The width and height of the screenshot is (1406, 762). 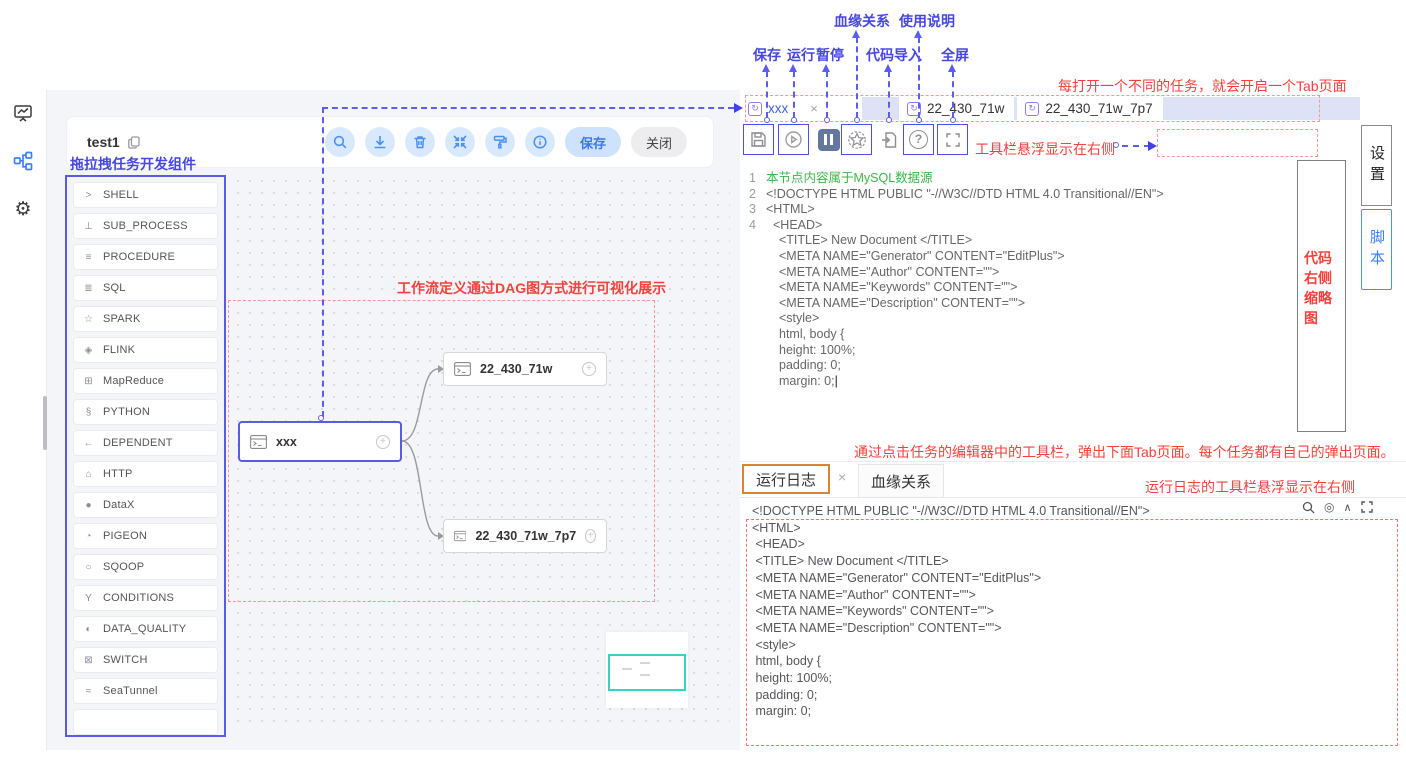 What do you see at coordinates (592, 142) in the screenshot?
I see `save-workflow-button: 保存` at bounding box center [592, 142].